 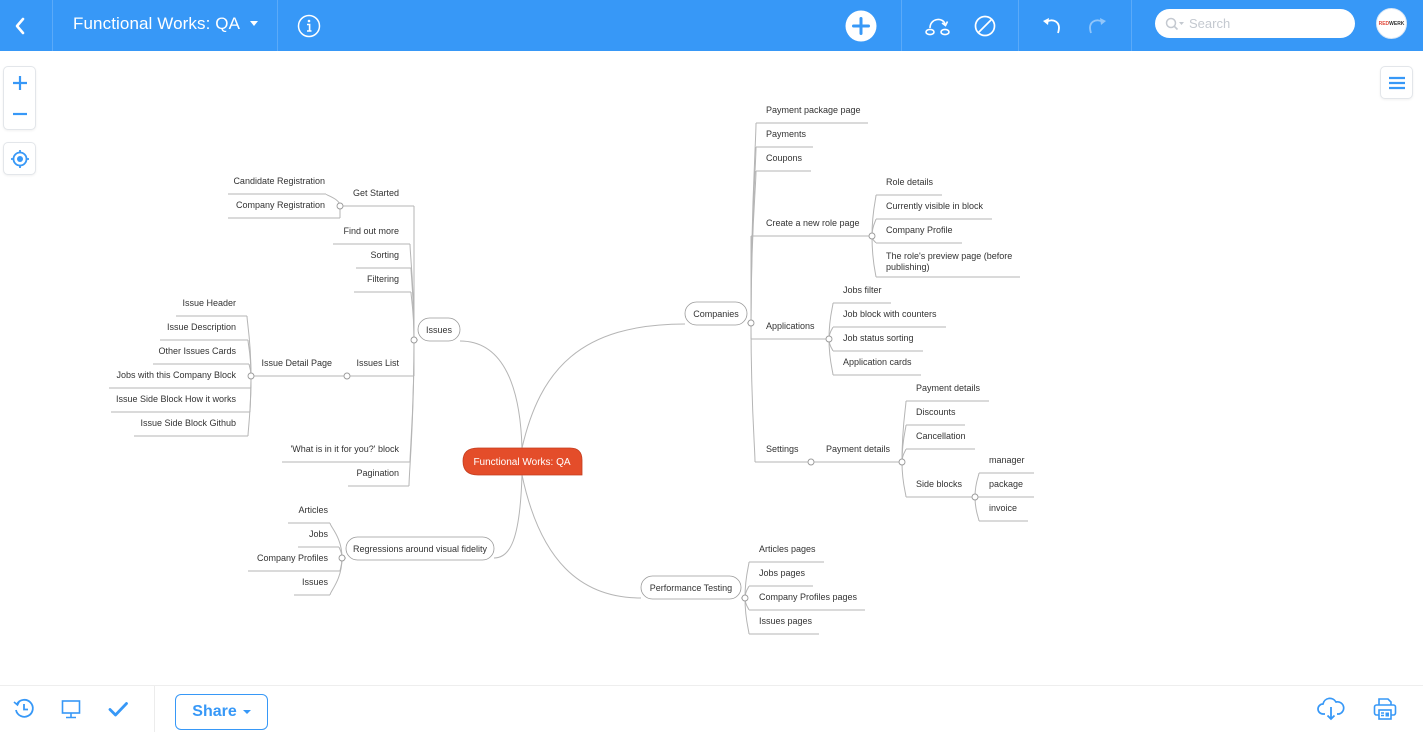 What do you see at coordinates (1259, 23) in the screenshot?
I see `search-input` at bounding box center [1259, 23].